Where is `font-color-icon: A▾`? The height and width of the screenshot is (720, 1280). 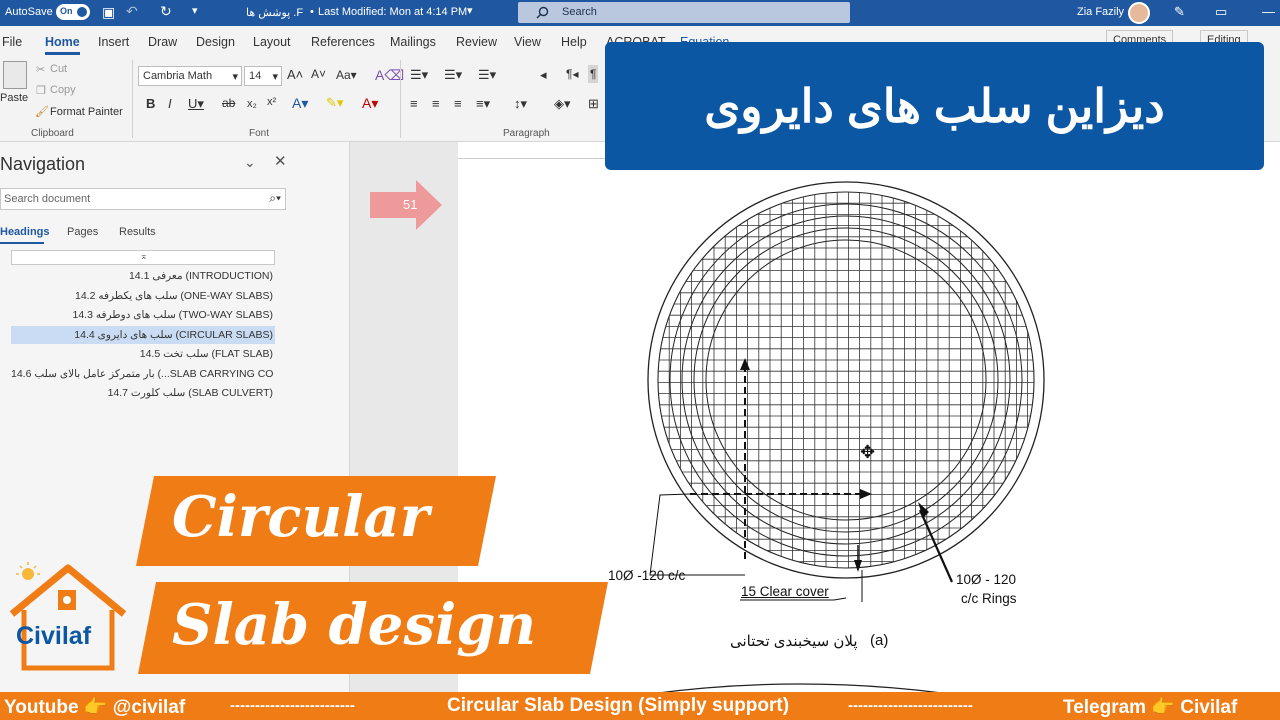
font-color-icon: A▾ is located at coordinates (370, 103).